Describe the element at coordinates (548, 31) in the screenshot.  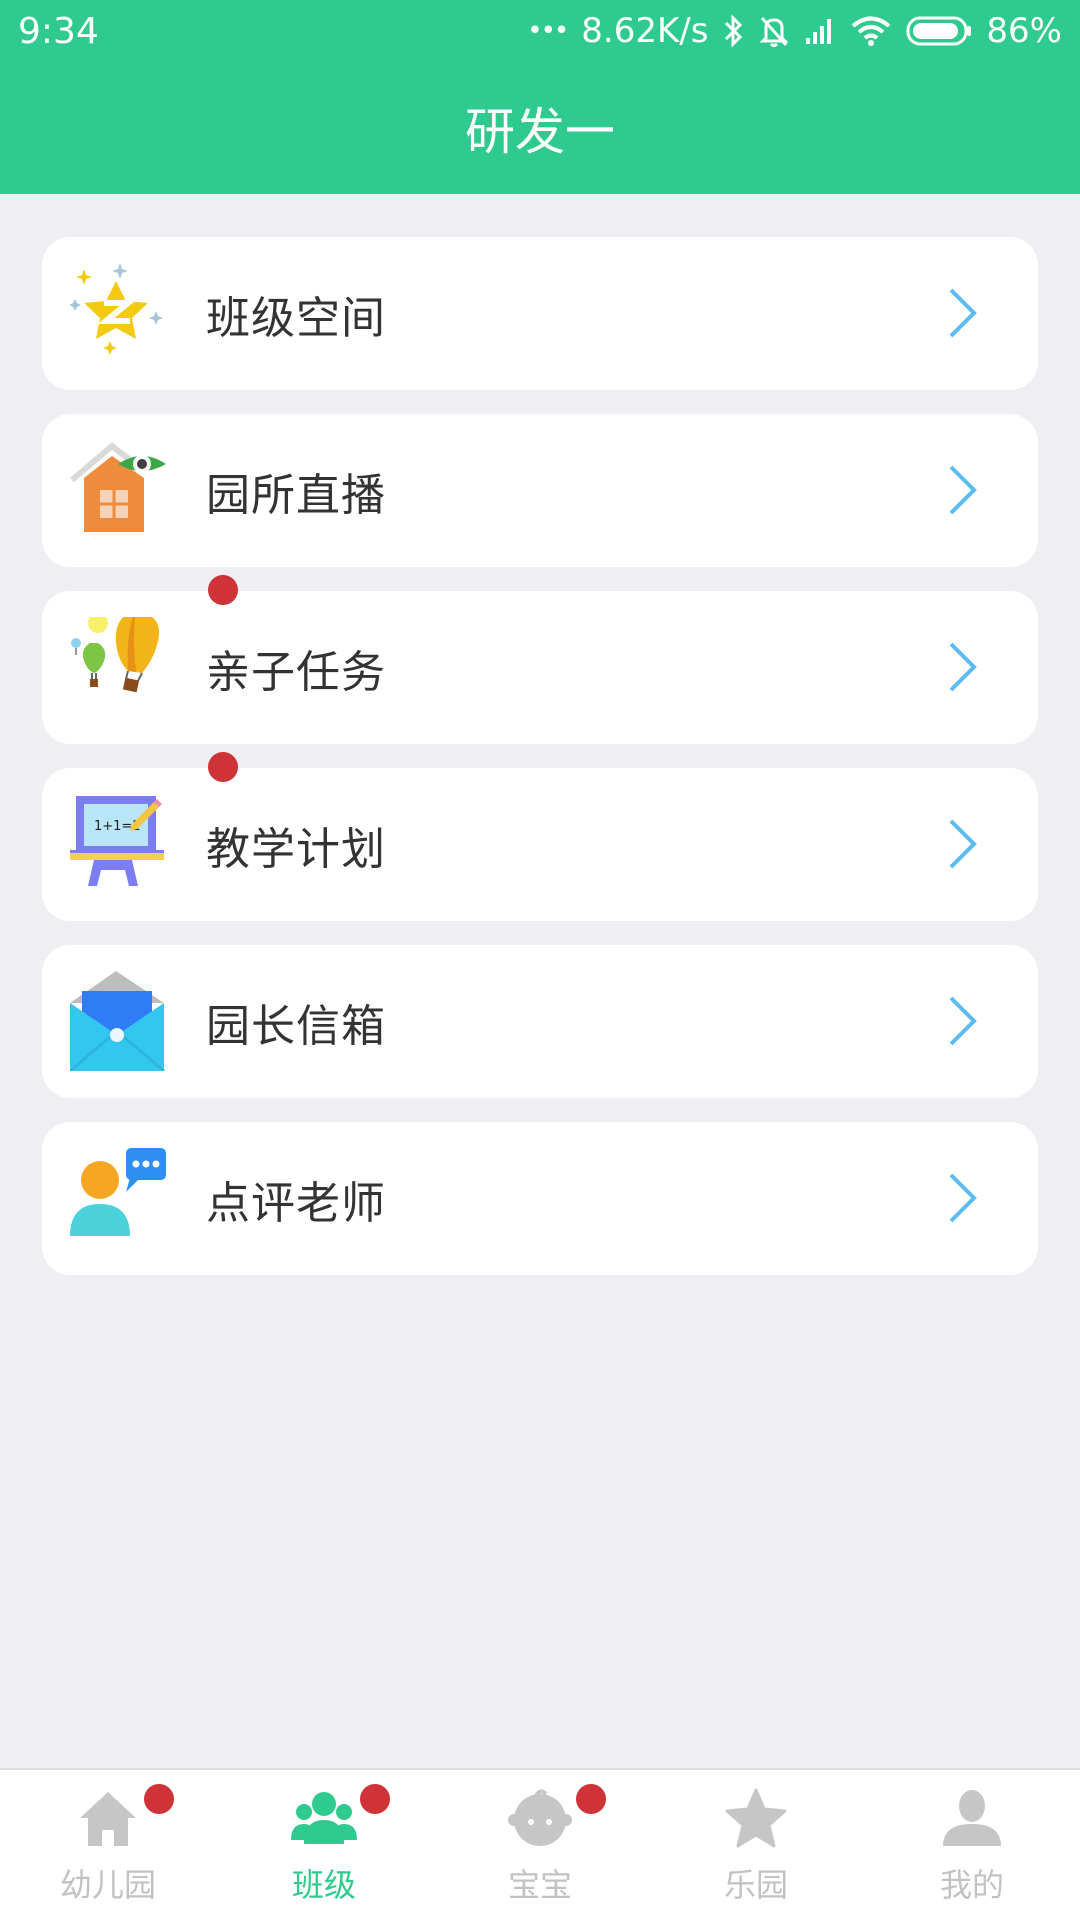
I see `more-dots-icon: •••` at that location.